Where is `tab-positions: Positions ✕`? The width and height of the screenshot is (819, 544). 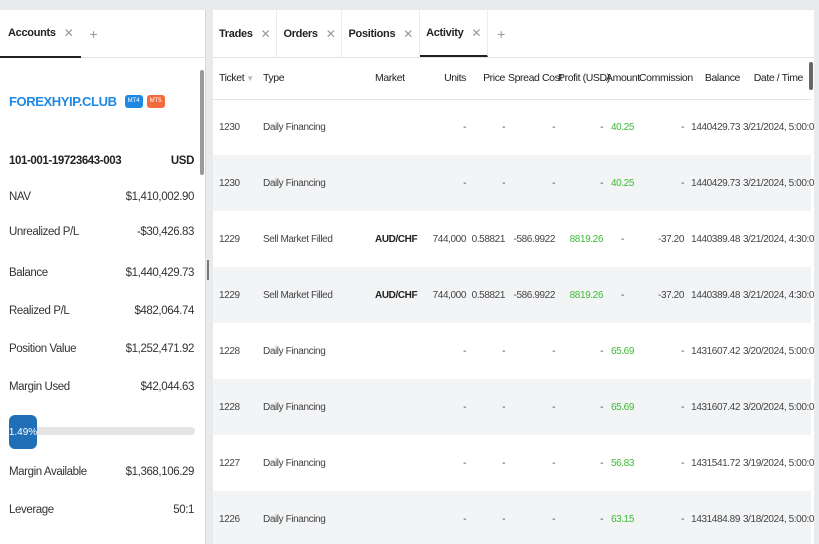
tab-positions: Positions ✕ is located at coordinates (381, 33).